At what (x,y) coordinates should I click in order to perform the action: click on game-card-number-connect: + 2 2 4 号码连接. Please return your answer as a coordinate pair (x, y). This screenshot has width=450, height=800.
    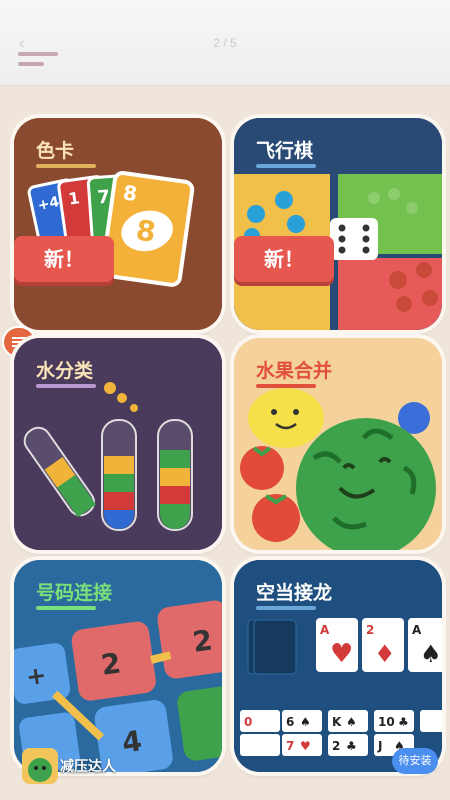
    Looking at the image, I should click on (118, 666).